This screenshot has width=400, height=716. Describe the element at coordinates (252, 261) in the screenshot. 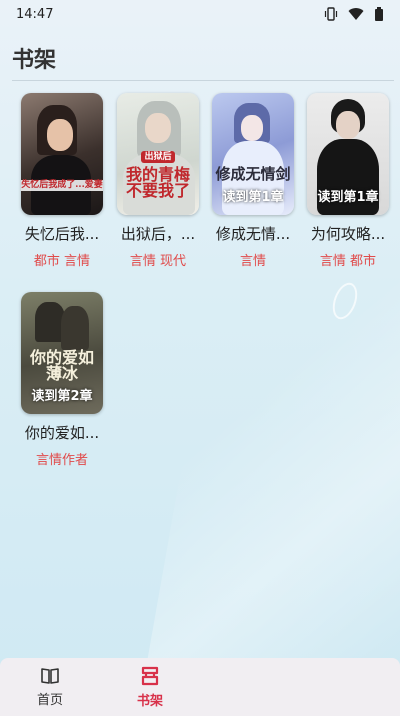

I see `book-tags: 言情` at that location.